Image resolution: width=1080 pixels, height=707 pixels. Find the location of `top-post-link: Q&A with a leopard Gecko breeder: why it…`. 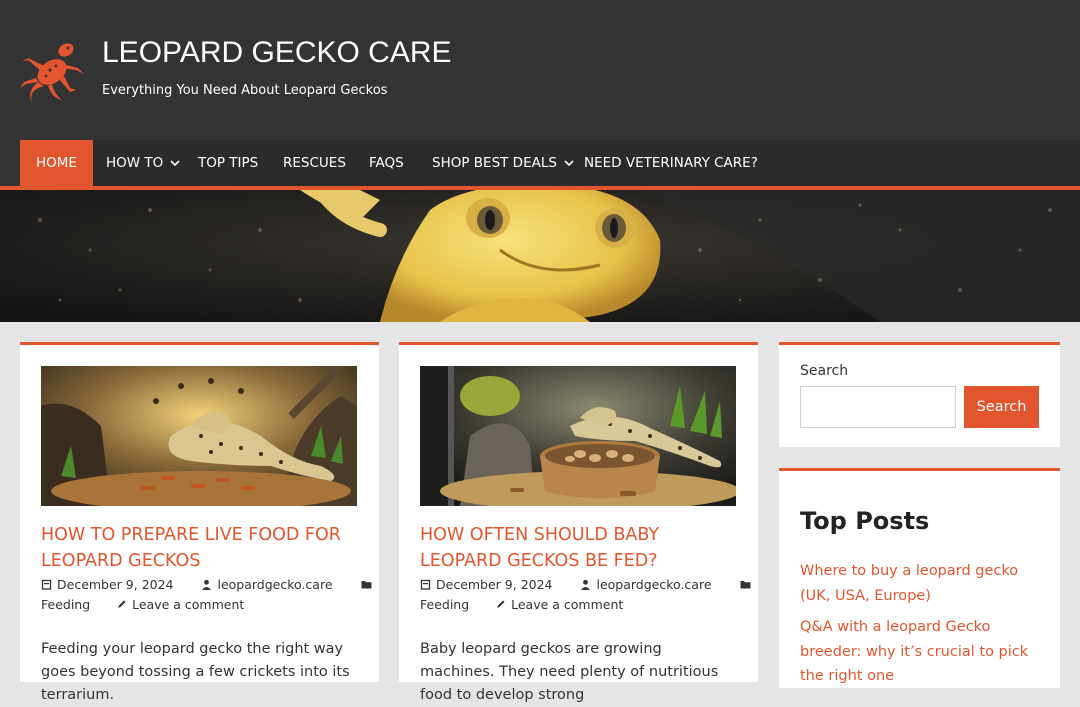

top-post-link: Q&A with a leopard Gecko breeder: why it… is located at coordinates (922, 652).